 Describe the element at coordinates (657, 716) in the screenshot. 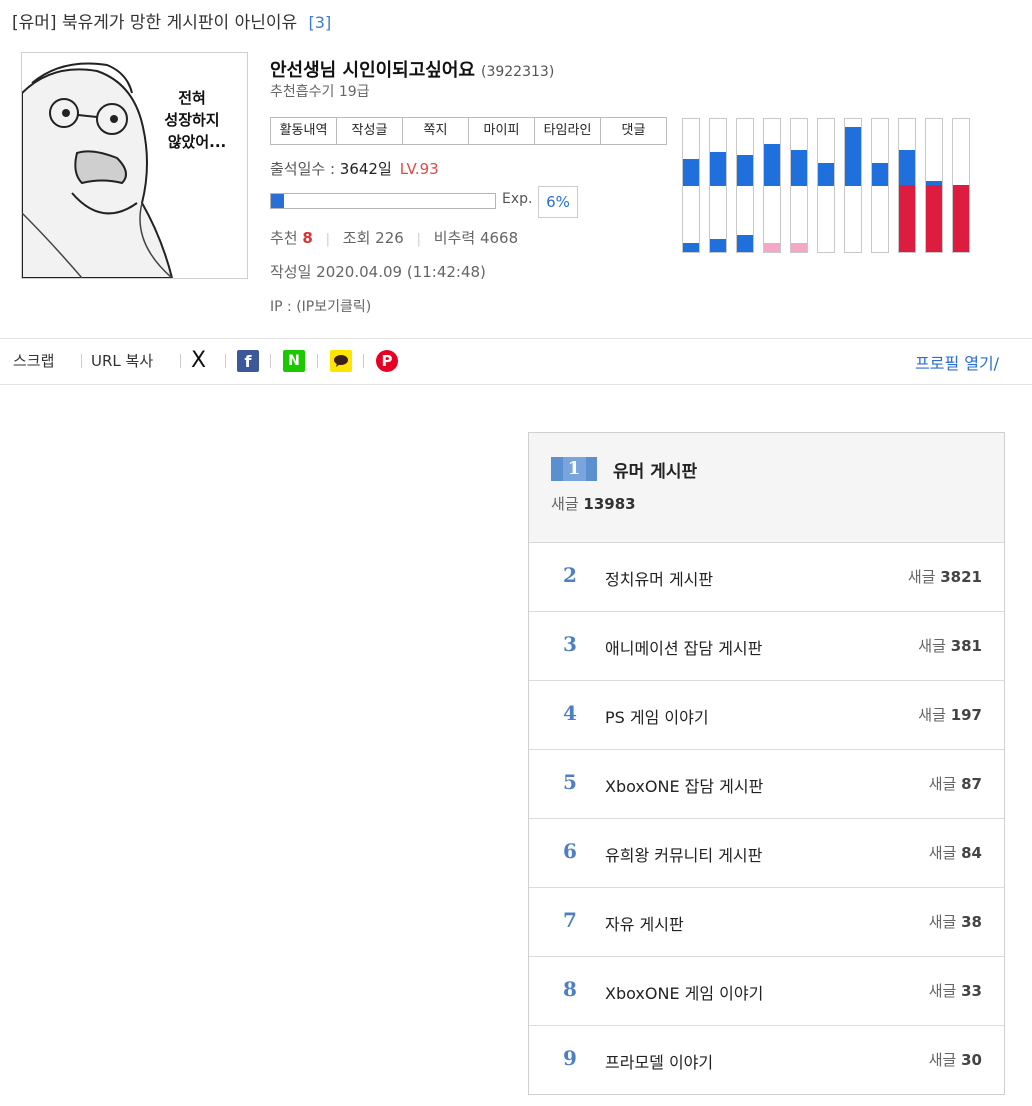

I see `board-name: PS 게임 이야기` at that location.